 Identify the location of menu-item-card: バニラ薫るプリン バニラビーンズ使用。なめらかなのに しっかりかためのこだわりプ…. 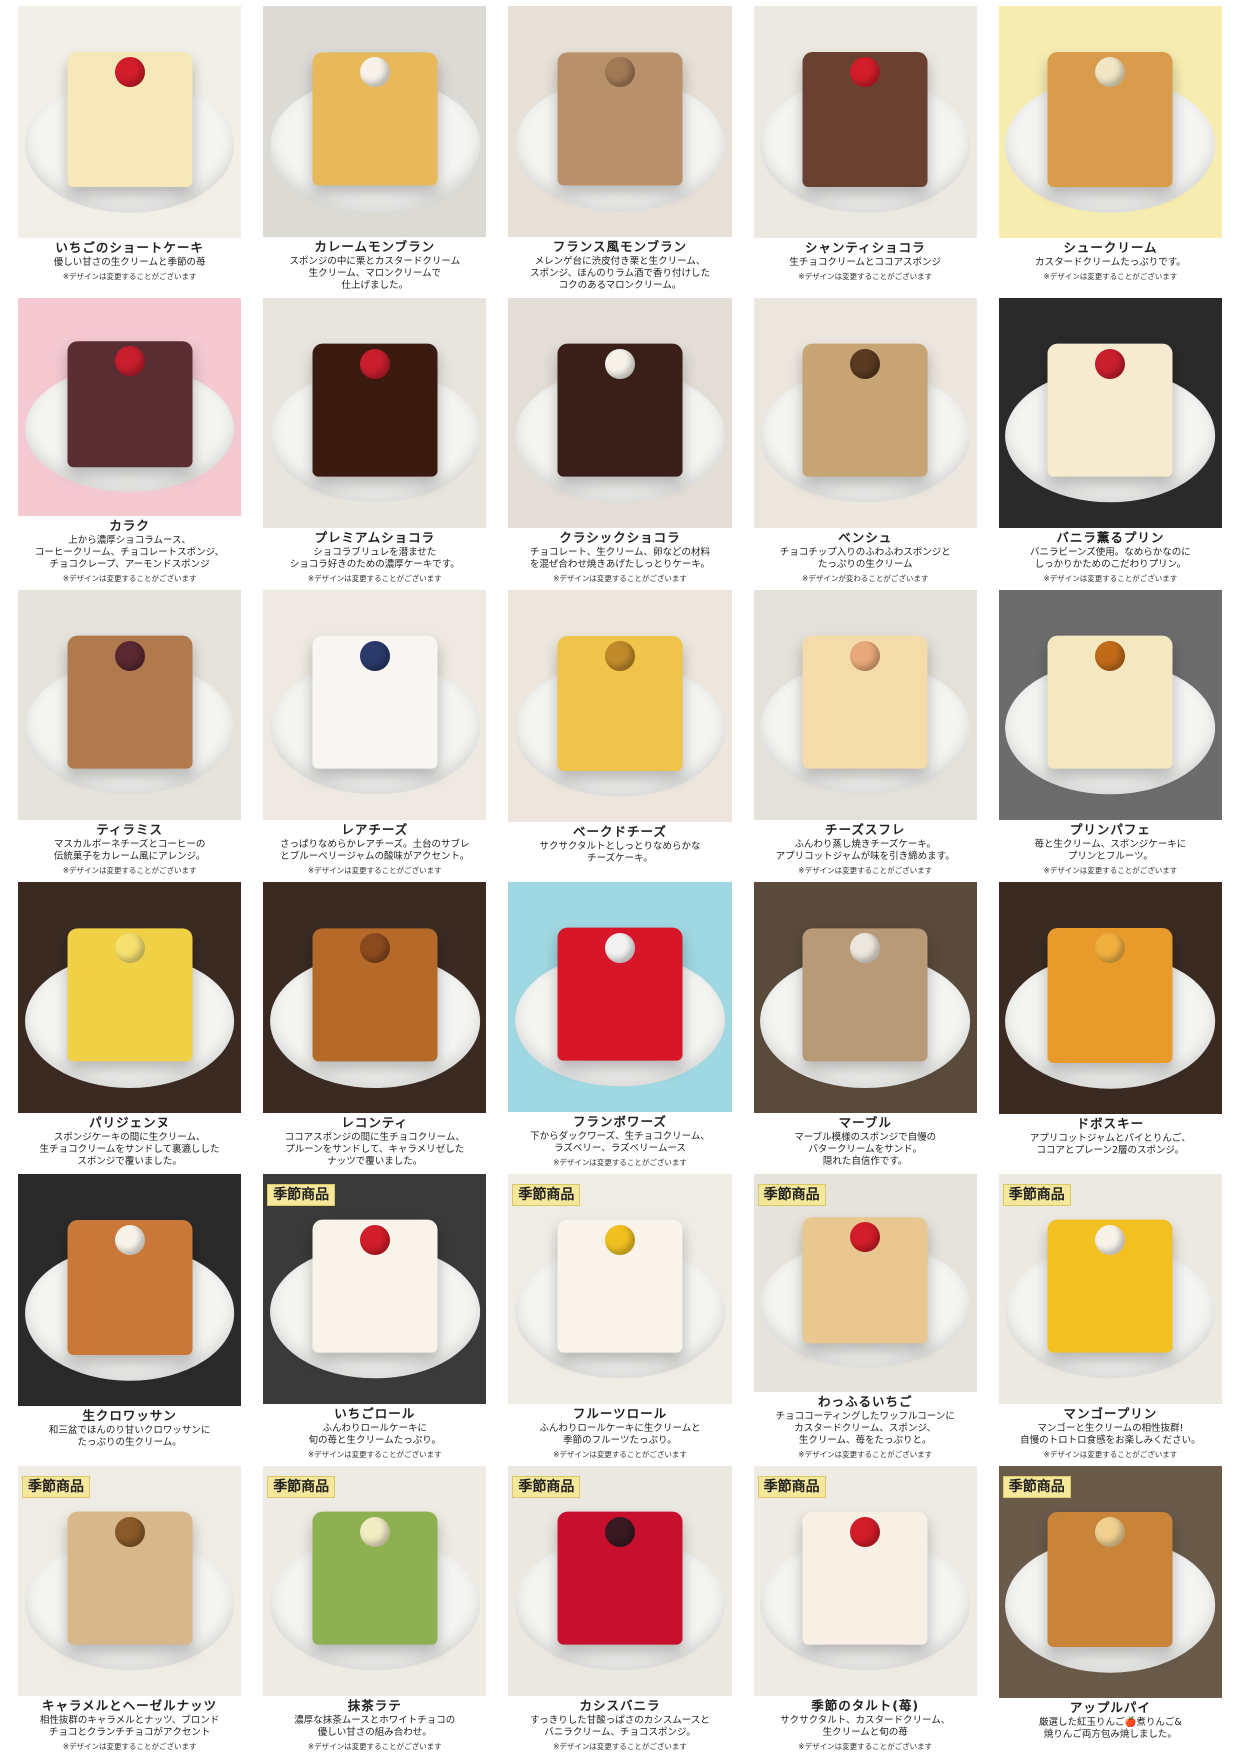
(1110, 438).